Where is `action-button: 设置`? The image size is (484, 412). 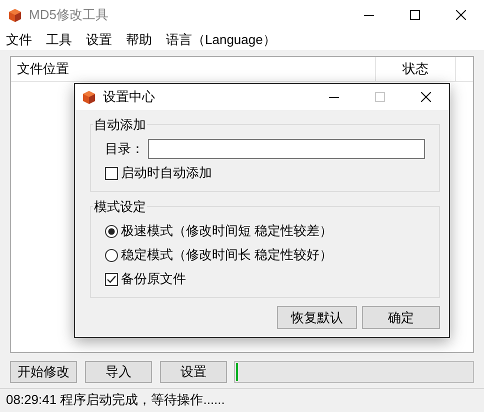 action-button: 设置 is located at coordinates (193, 372).